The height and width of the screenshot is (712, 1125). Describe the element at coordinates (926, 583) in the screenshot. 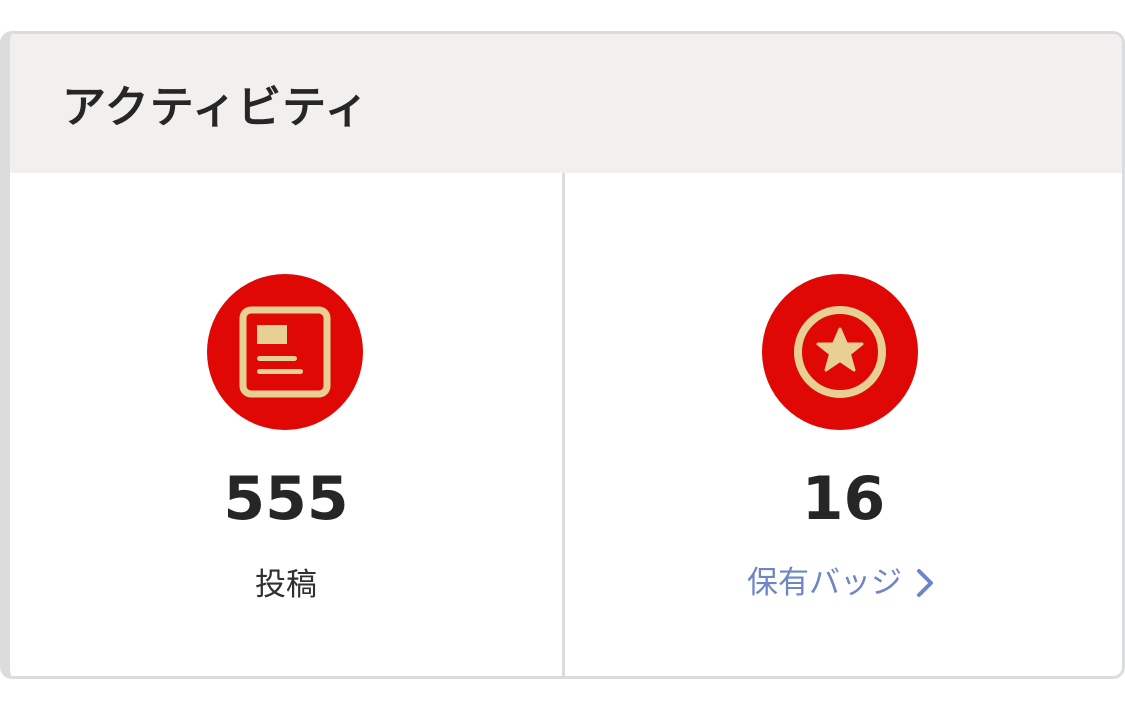

I see `chevron-right-icon` at that location.